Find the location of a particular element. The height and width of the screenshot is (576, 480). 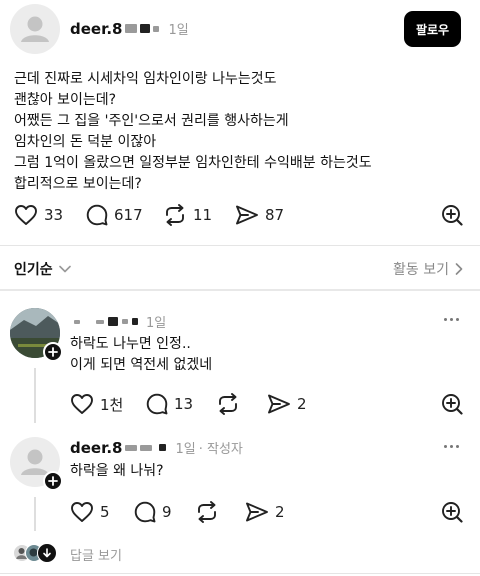

comment-button: 9 is located at coordinates (153, 512).